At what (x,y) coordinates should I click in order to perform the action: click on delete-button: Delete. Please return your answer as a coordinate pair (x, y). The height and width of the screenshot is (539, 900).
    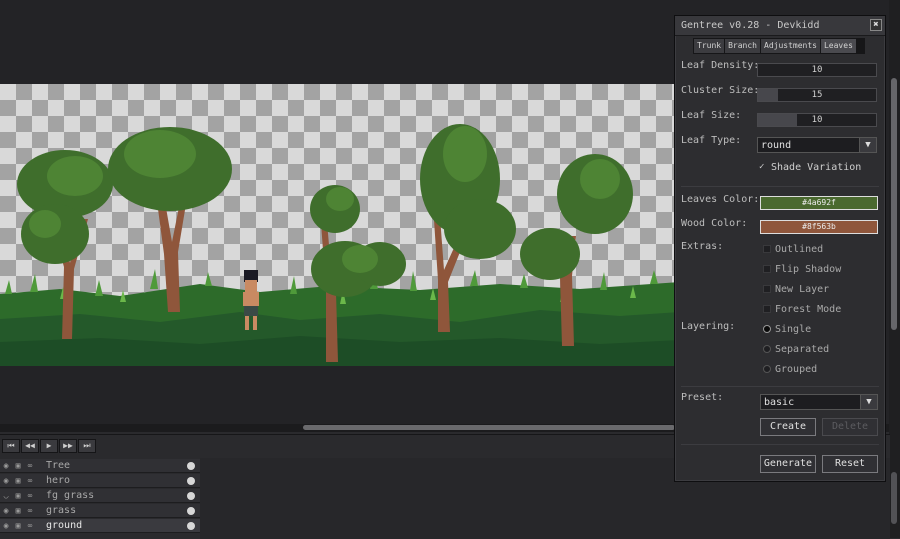
    Looking at the image, I should click on (850, 427).